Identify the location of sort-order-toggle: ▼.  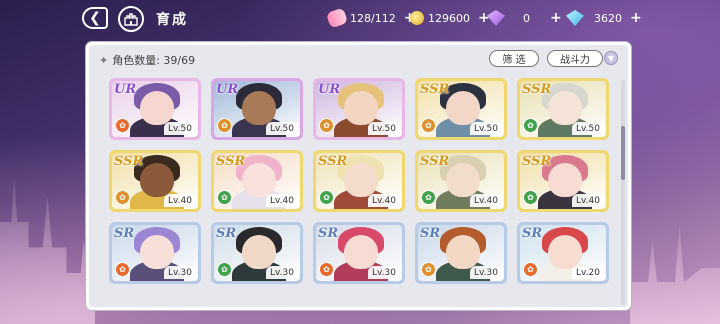
(611, 58).